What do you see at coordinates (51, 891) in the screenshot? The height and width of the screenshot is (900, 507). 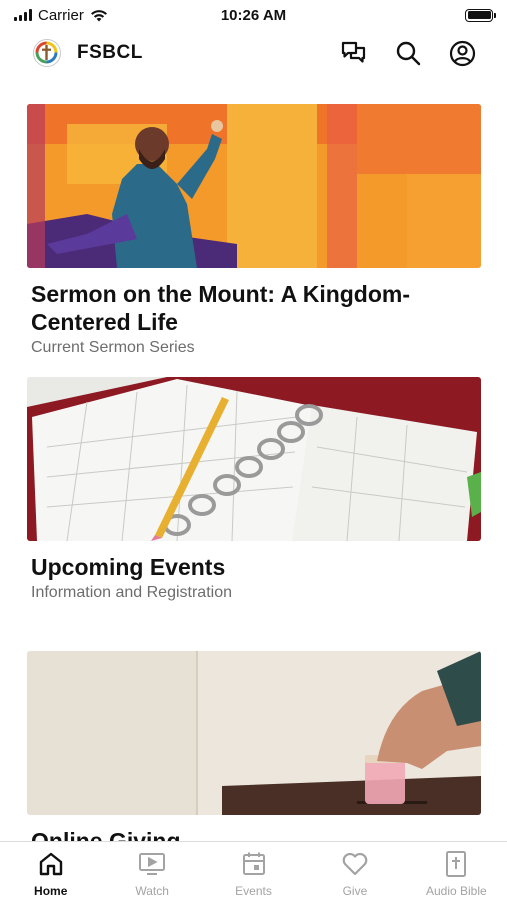 I see `tab-label: Home` at bounding box center [51, 891].